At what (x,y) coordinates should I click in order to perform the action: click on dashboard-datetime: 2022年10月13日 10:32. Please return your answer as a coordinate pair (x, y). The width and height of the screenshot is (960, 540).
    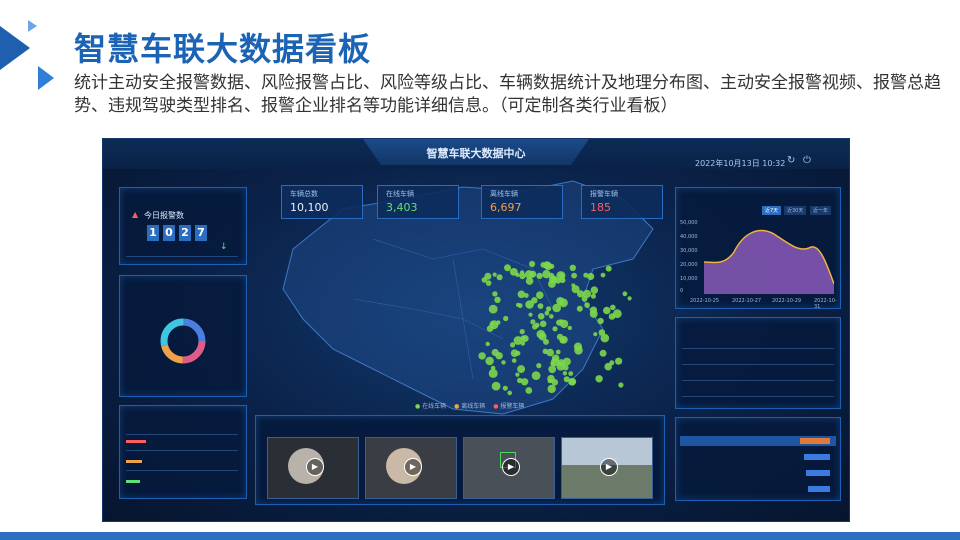
    Looking at the image, I should click on (740, 163).